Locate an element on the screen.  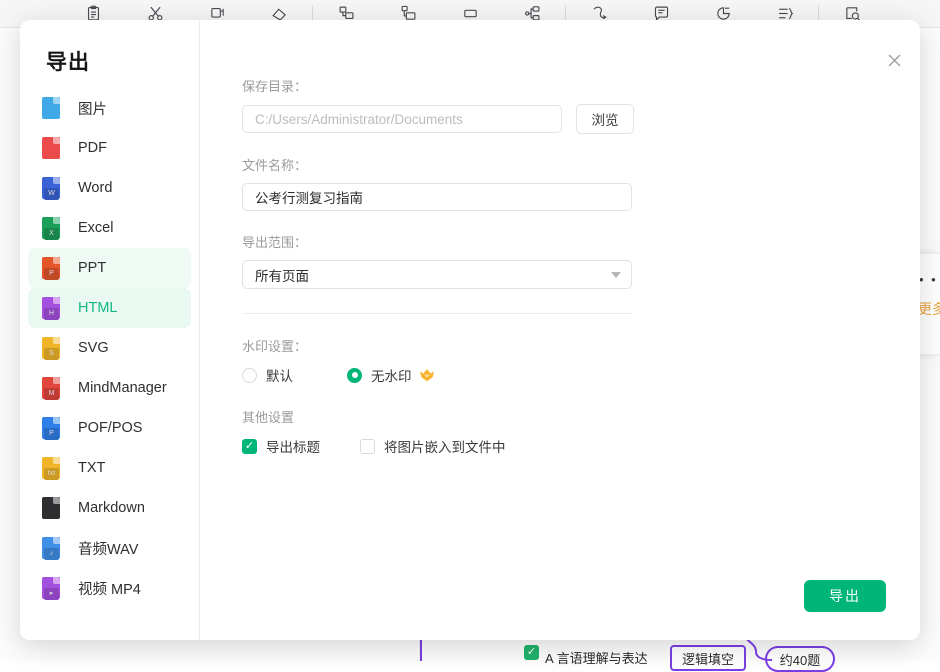
other-setting-1: 将图片嵌入到文件中 is located at coordinates (433, 446).